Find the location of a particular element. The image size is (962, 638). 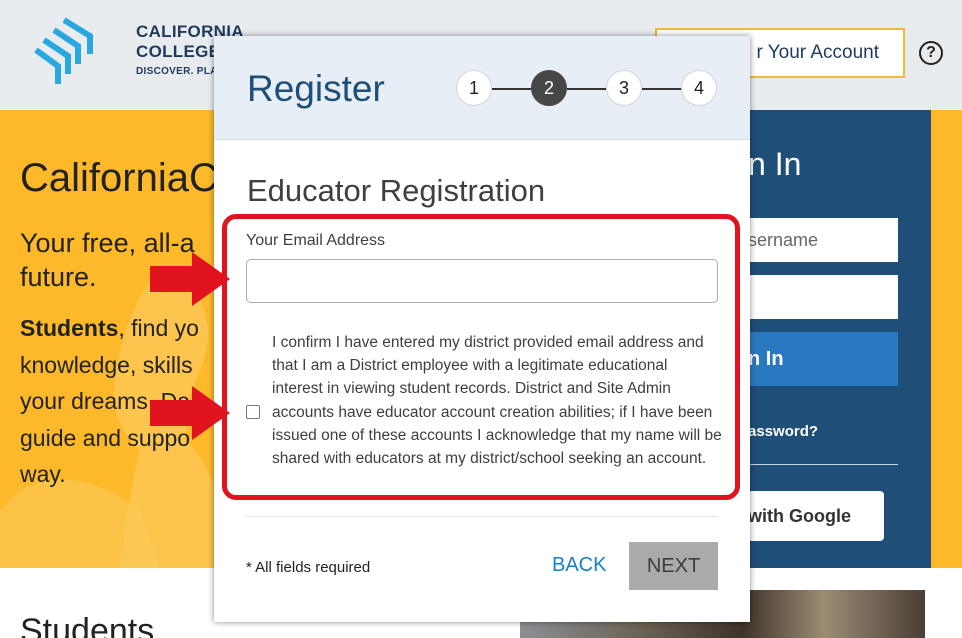

sign-in-button-label: n In is located at coordinates (766, 358).